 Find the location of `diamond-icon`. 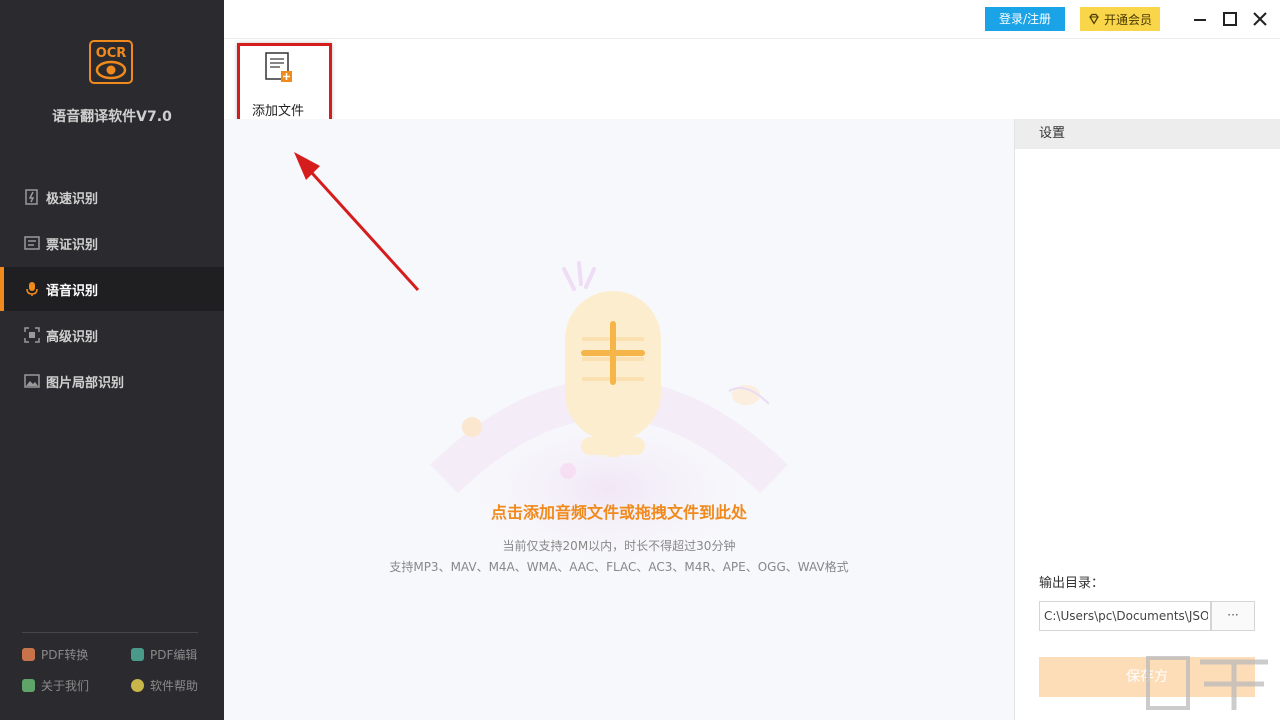

diamond-icon is located at coordinates (1094, 19).